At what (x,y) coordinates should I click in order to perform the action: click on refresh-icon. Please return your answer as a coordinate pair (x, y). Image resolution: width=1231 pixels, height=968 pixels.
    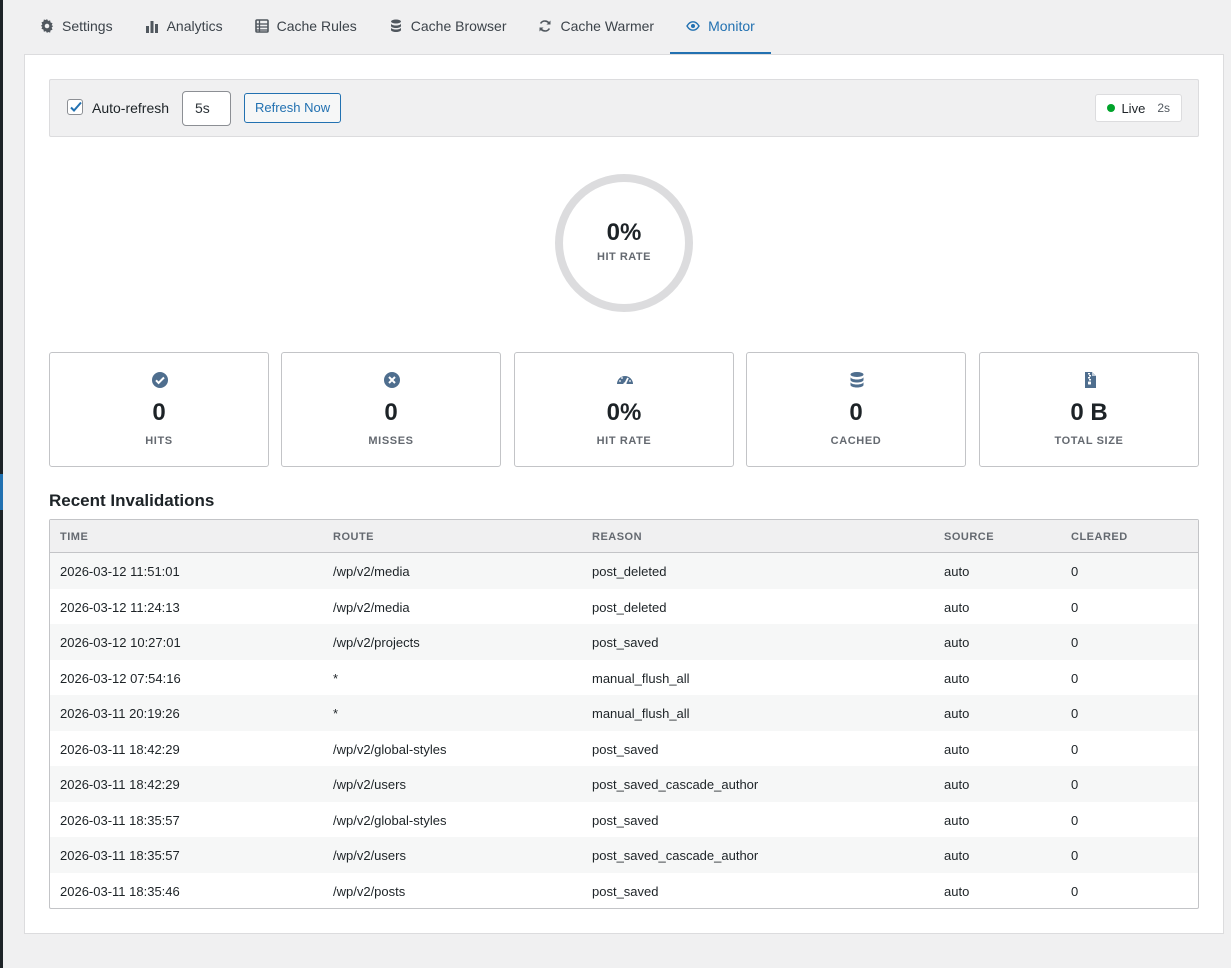
    Looking at the image, I should click on (545, 26).